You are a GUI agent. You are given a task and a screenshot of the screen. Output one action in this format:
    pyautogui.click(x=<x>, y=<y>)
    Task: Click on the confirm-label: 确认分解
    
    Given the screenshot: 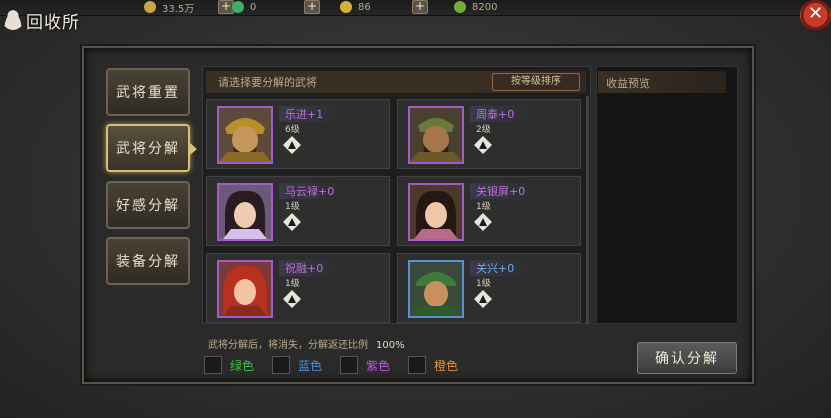 What is the action you would take?
    pyautogui.click(x=687, y=359)
    